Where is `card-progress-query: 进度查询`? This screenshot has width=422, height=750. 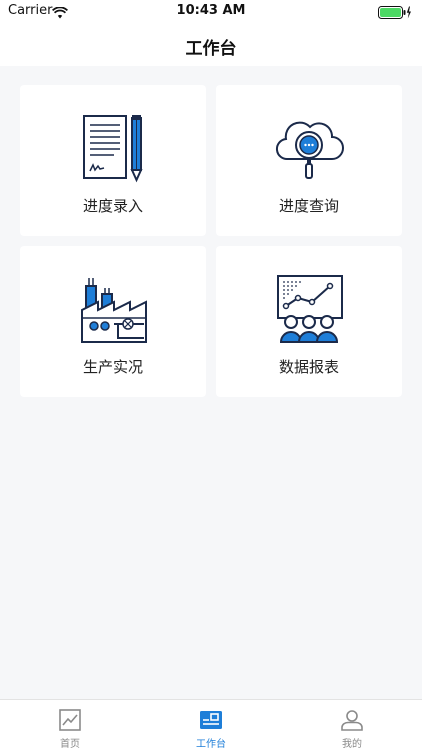 card-progress-query: 进度查询 is located at coordinates (309, 160).